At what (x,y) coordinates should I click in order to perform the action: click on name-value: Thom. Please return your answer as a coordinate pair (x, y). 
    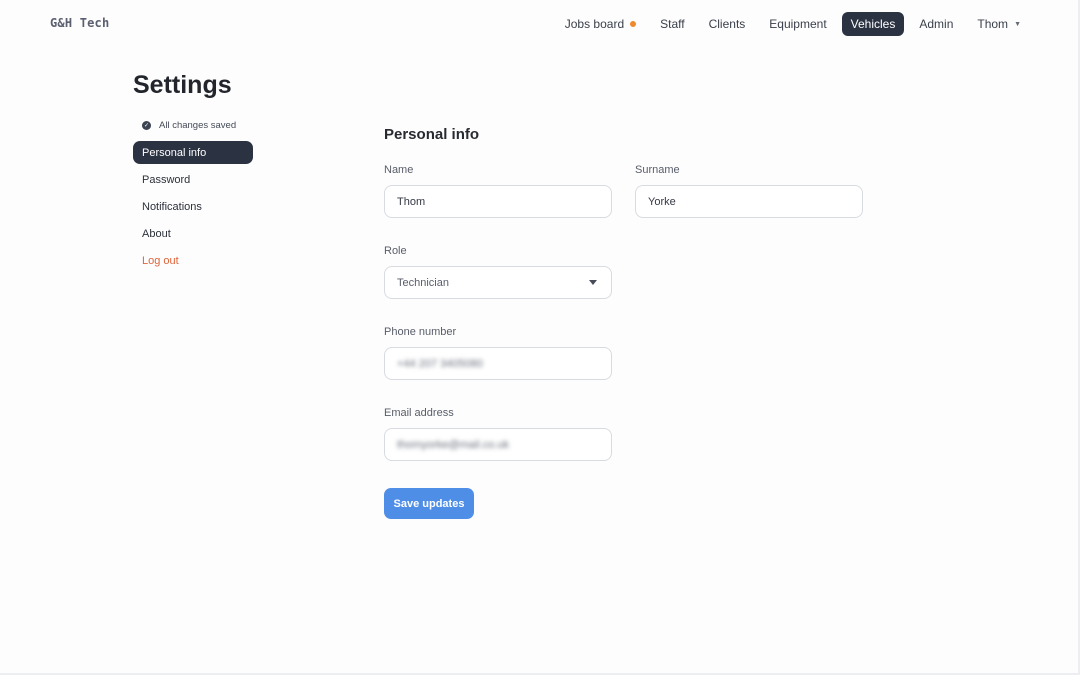
    Looking at the image, I should click on (411, 201).